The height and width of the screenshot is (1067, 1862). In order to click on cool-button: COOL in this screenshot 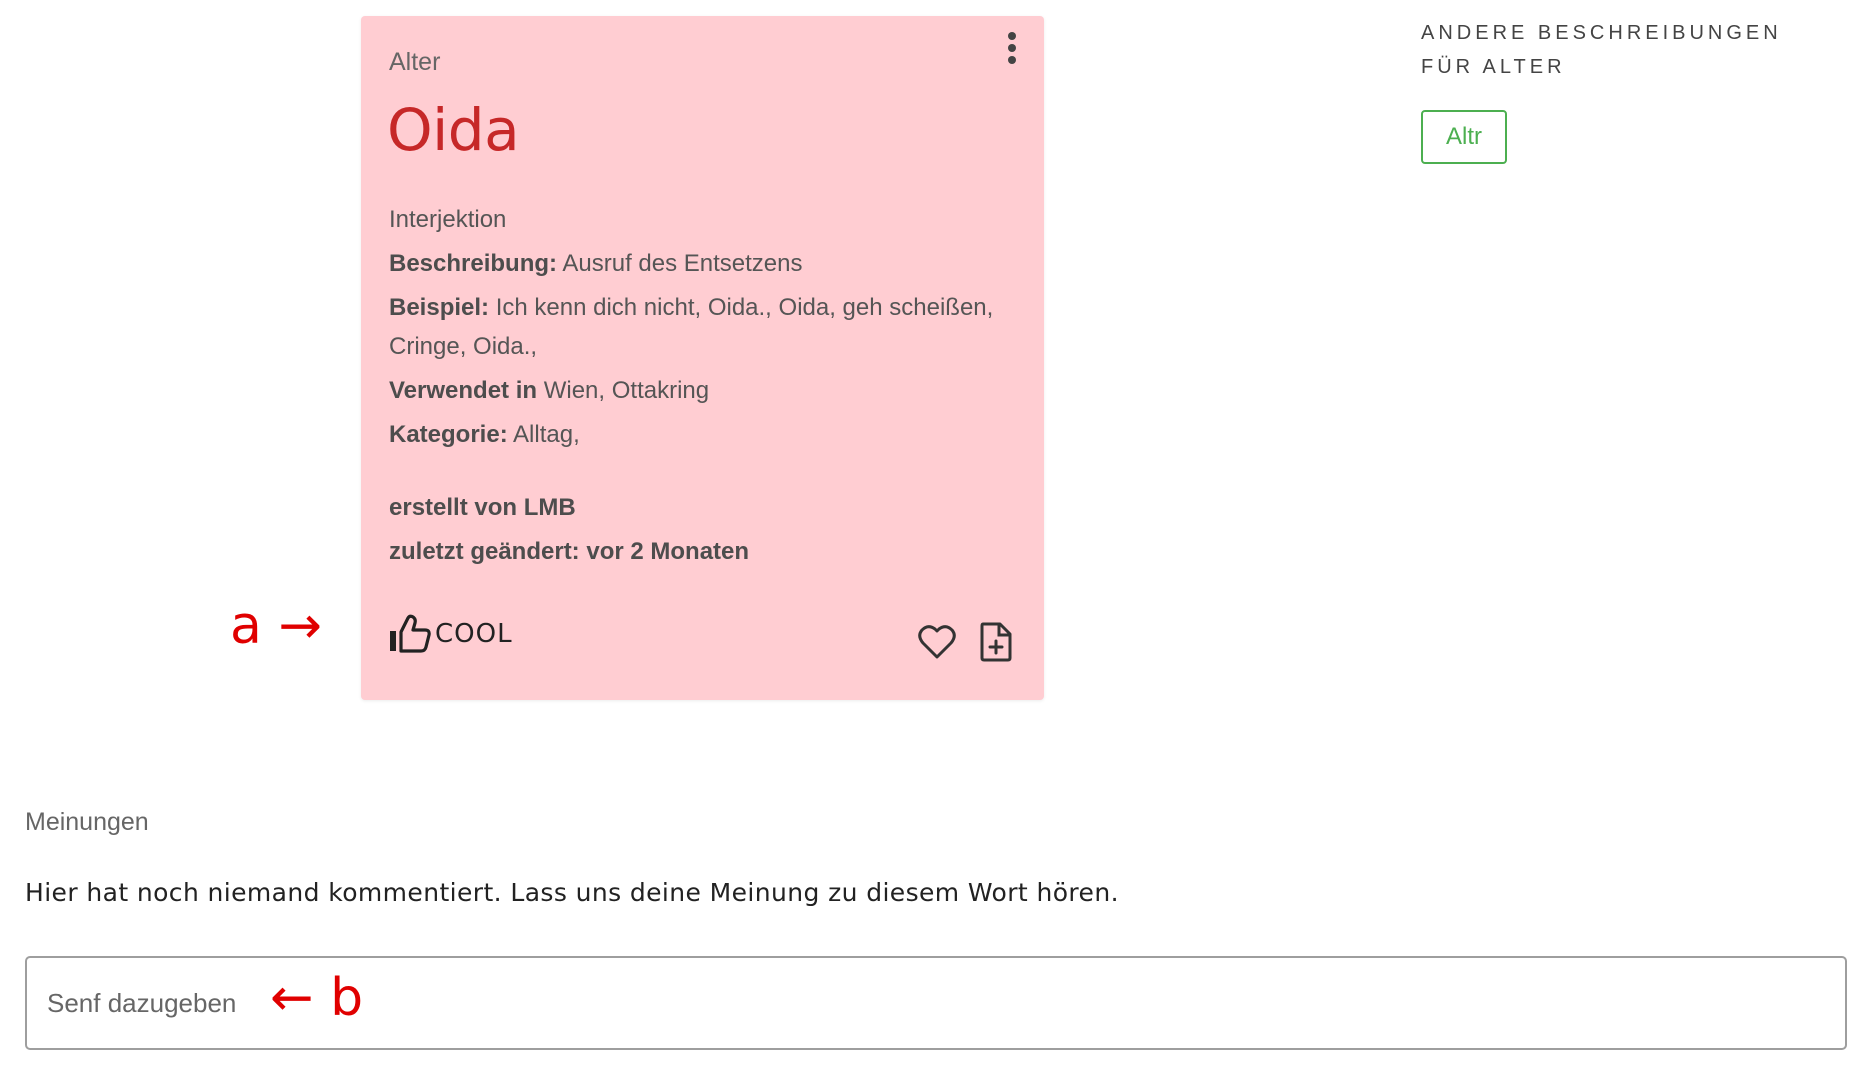, I will do `click(451, 634)`.